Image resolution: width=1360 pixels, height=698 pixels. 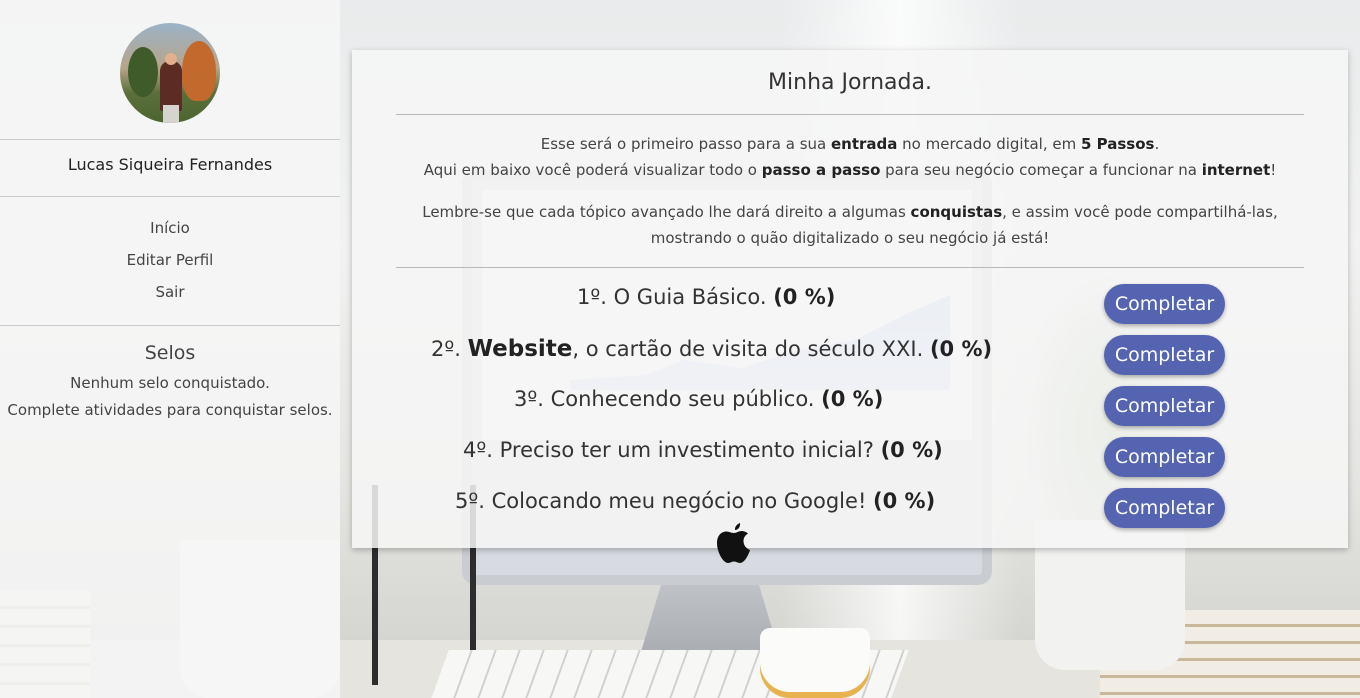 What do you see at coordinates (989, 144) in the screenshot?
I see `intro-text: no mercado digital, em` at bounding box center [989, 144].